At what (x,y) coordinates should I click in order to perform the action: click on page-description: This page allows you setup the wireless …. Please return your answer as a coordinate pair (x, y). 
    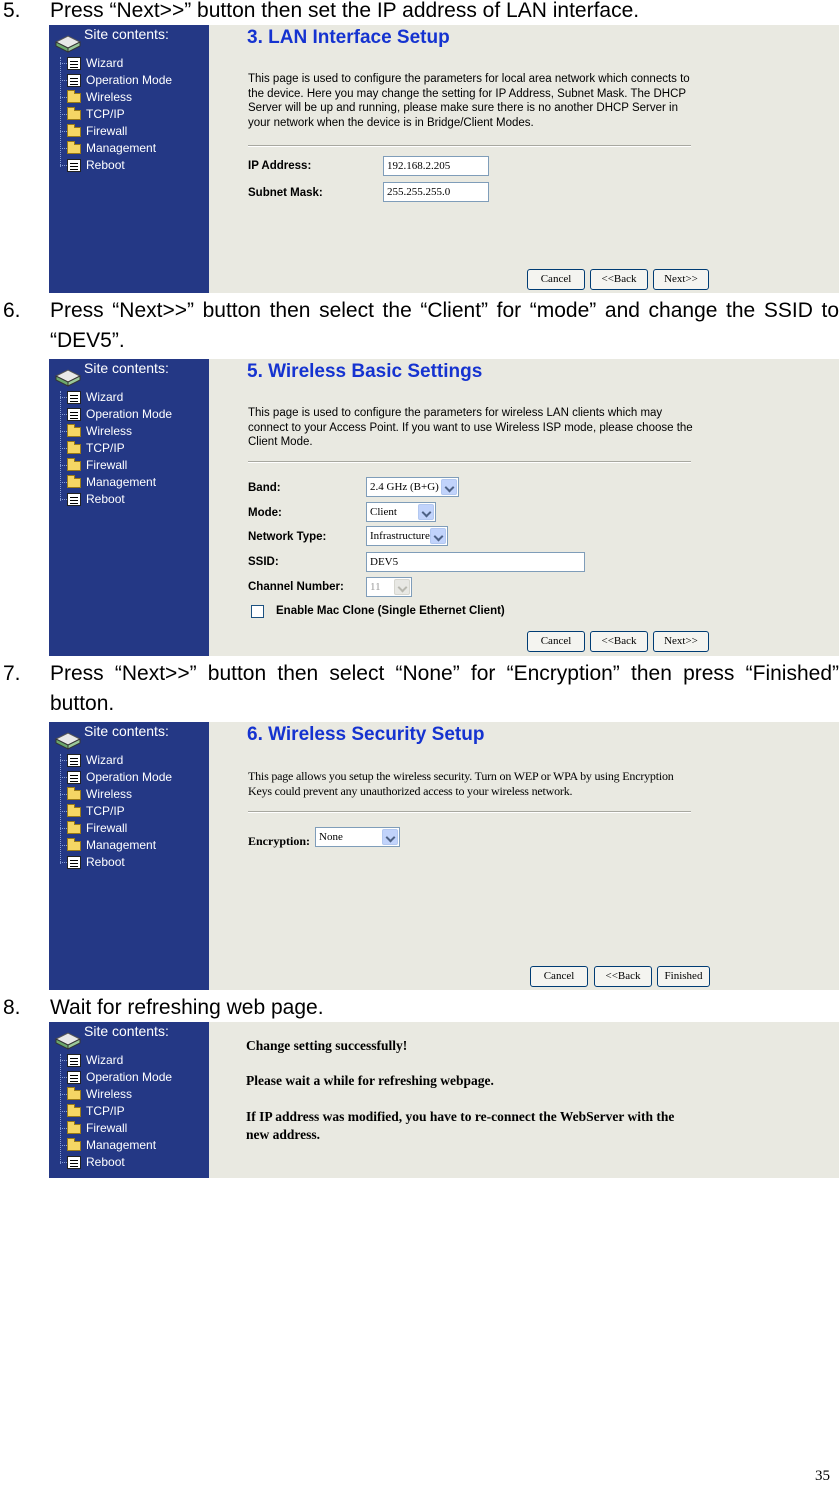
    Looking at the image, I should click on (461, 783).